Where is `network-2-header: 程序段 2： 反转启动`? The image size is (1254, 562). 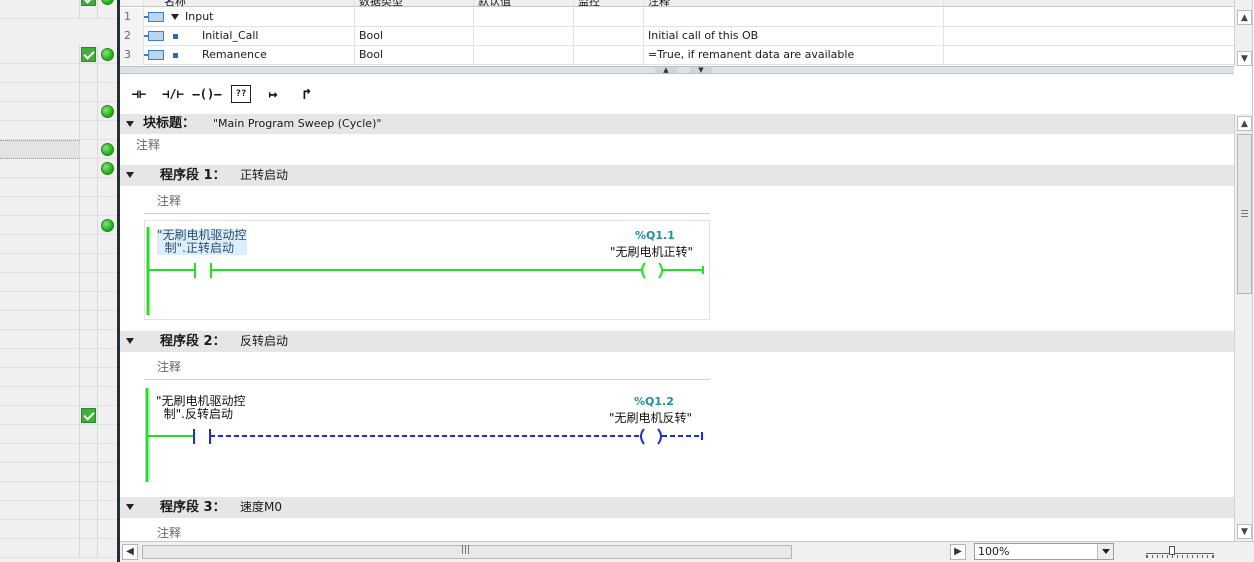 network-2-header: 程序段 2： 反转启动 is located at coordinates (677, 341).